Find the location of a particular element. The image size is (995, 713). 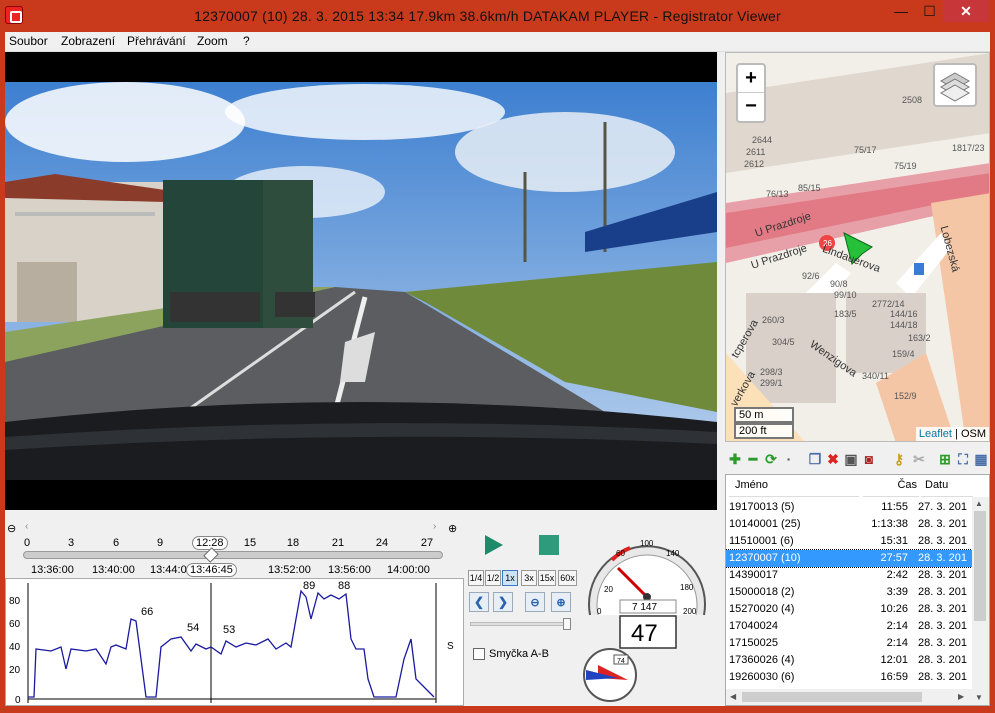

cell-time: 10:26 is located at coordinates (894, 609).